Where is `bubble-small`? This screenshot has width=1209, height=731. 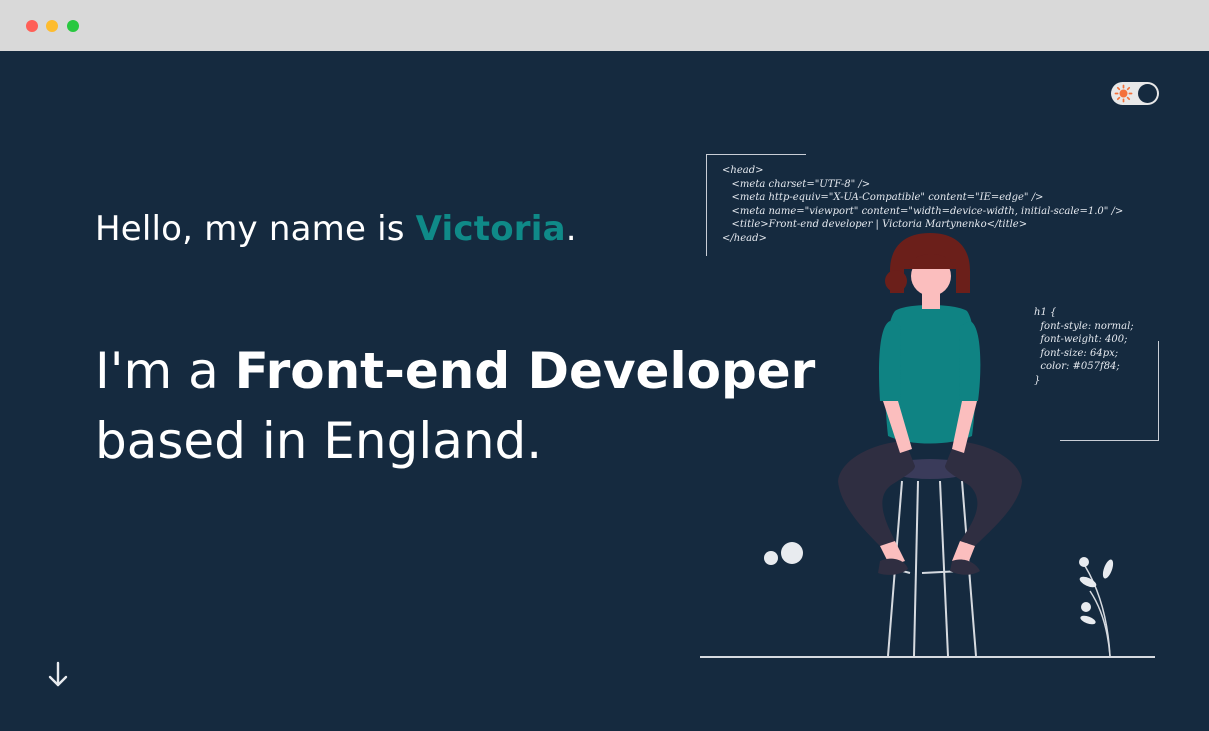
bubble-small is located at coordinates (771, 558).